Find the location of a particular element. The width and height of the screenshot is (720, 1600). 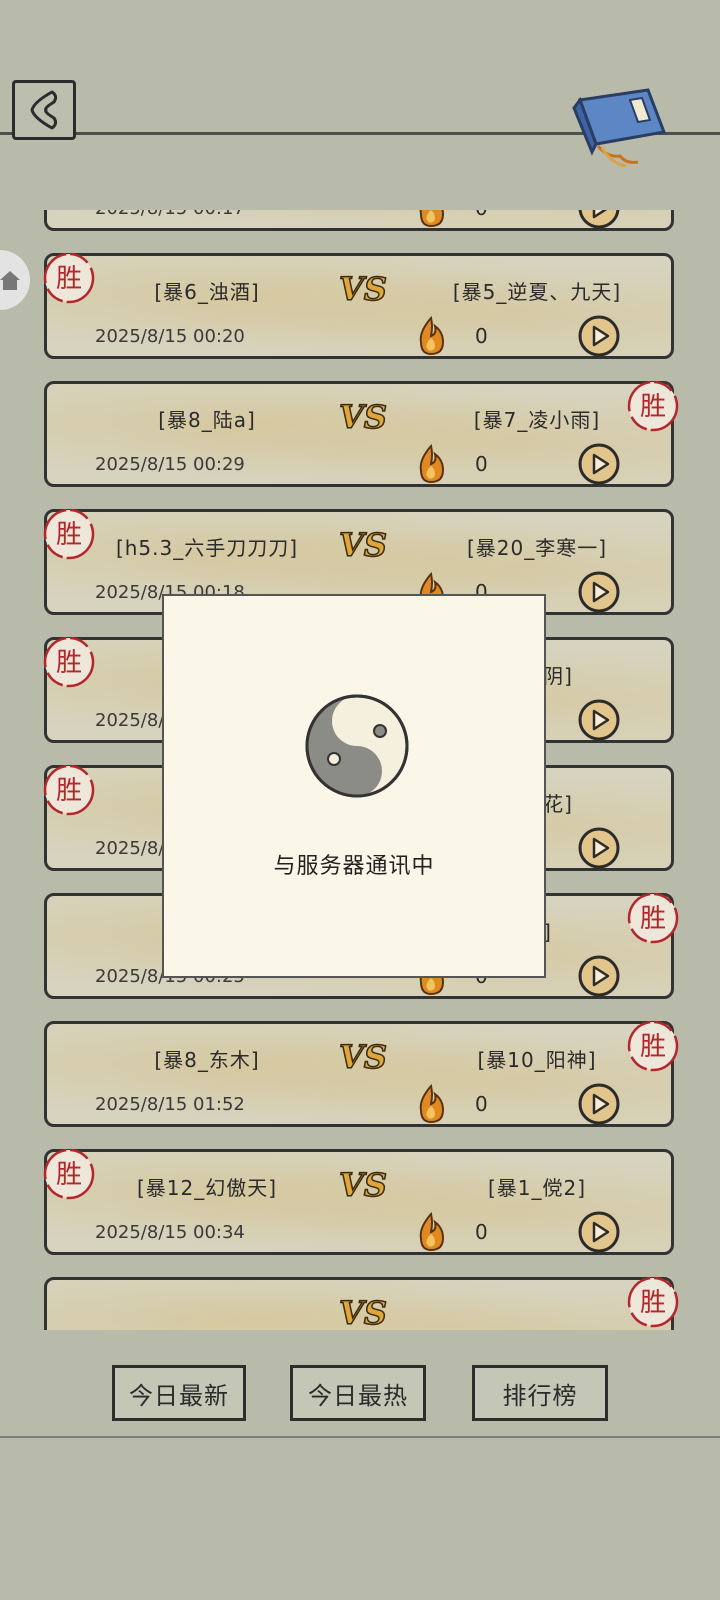

scroll-book-icon is located at coordinates (622, 127).